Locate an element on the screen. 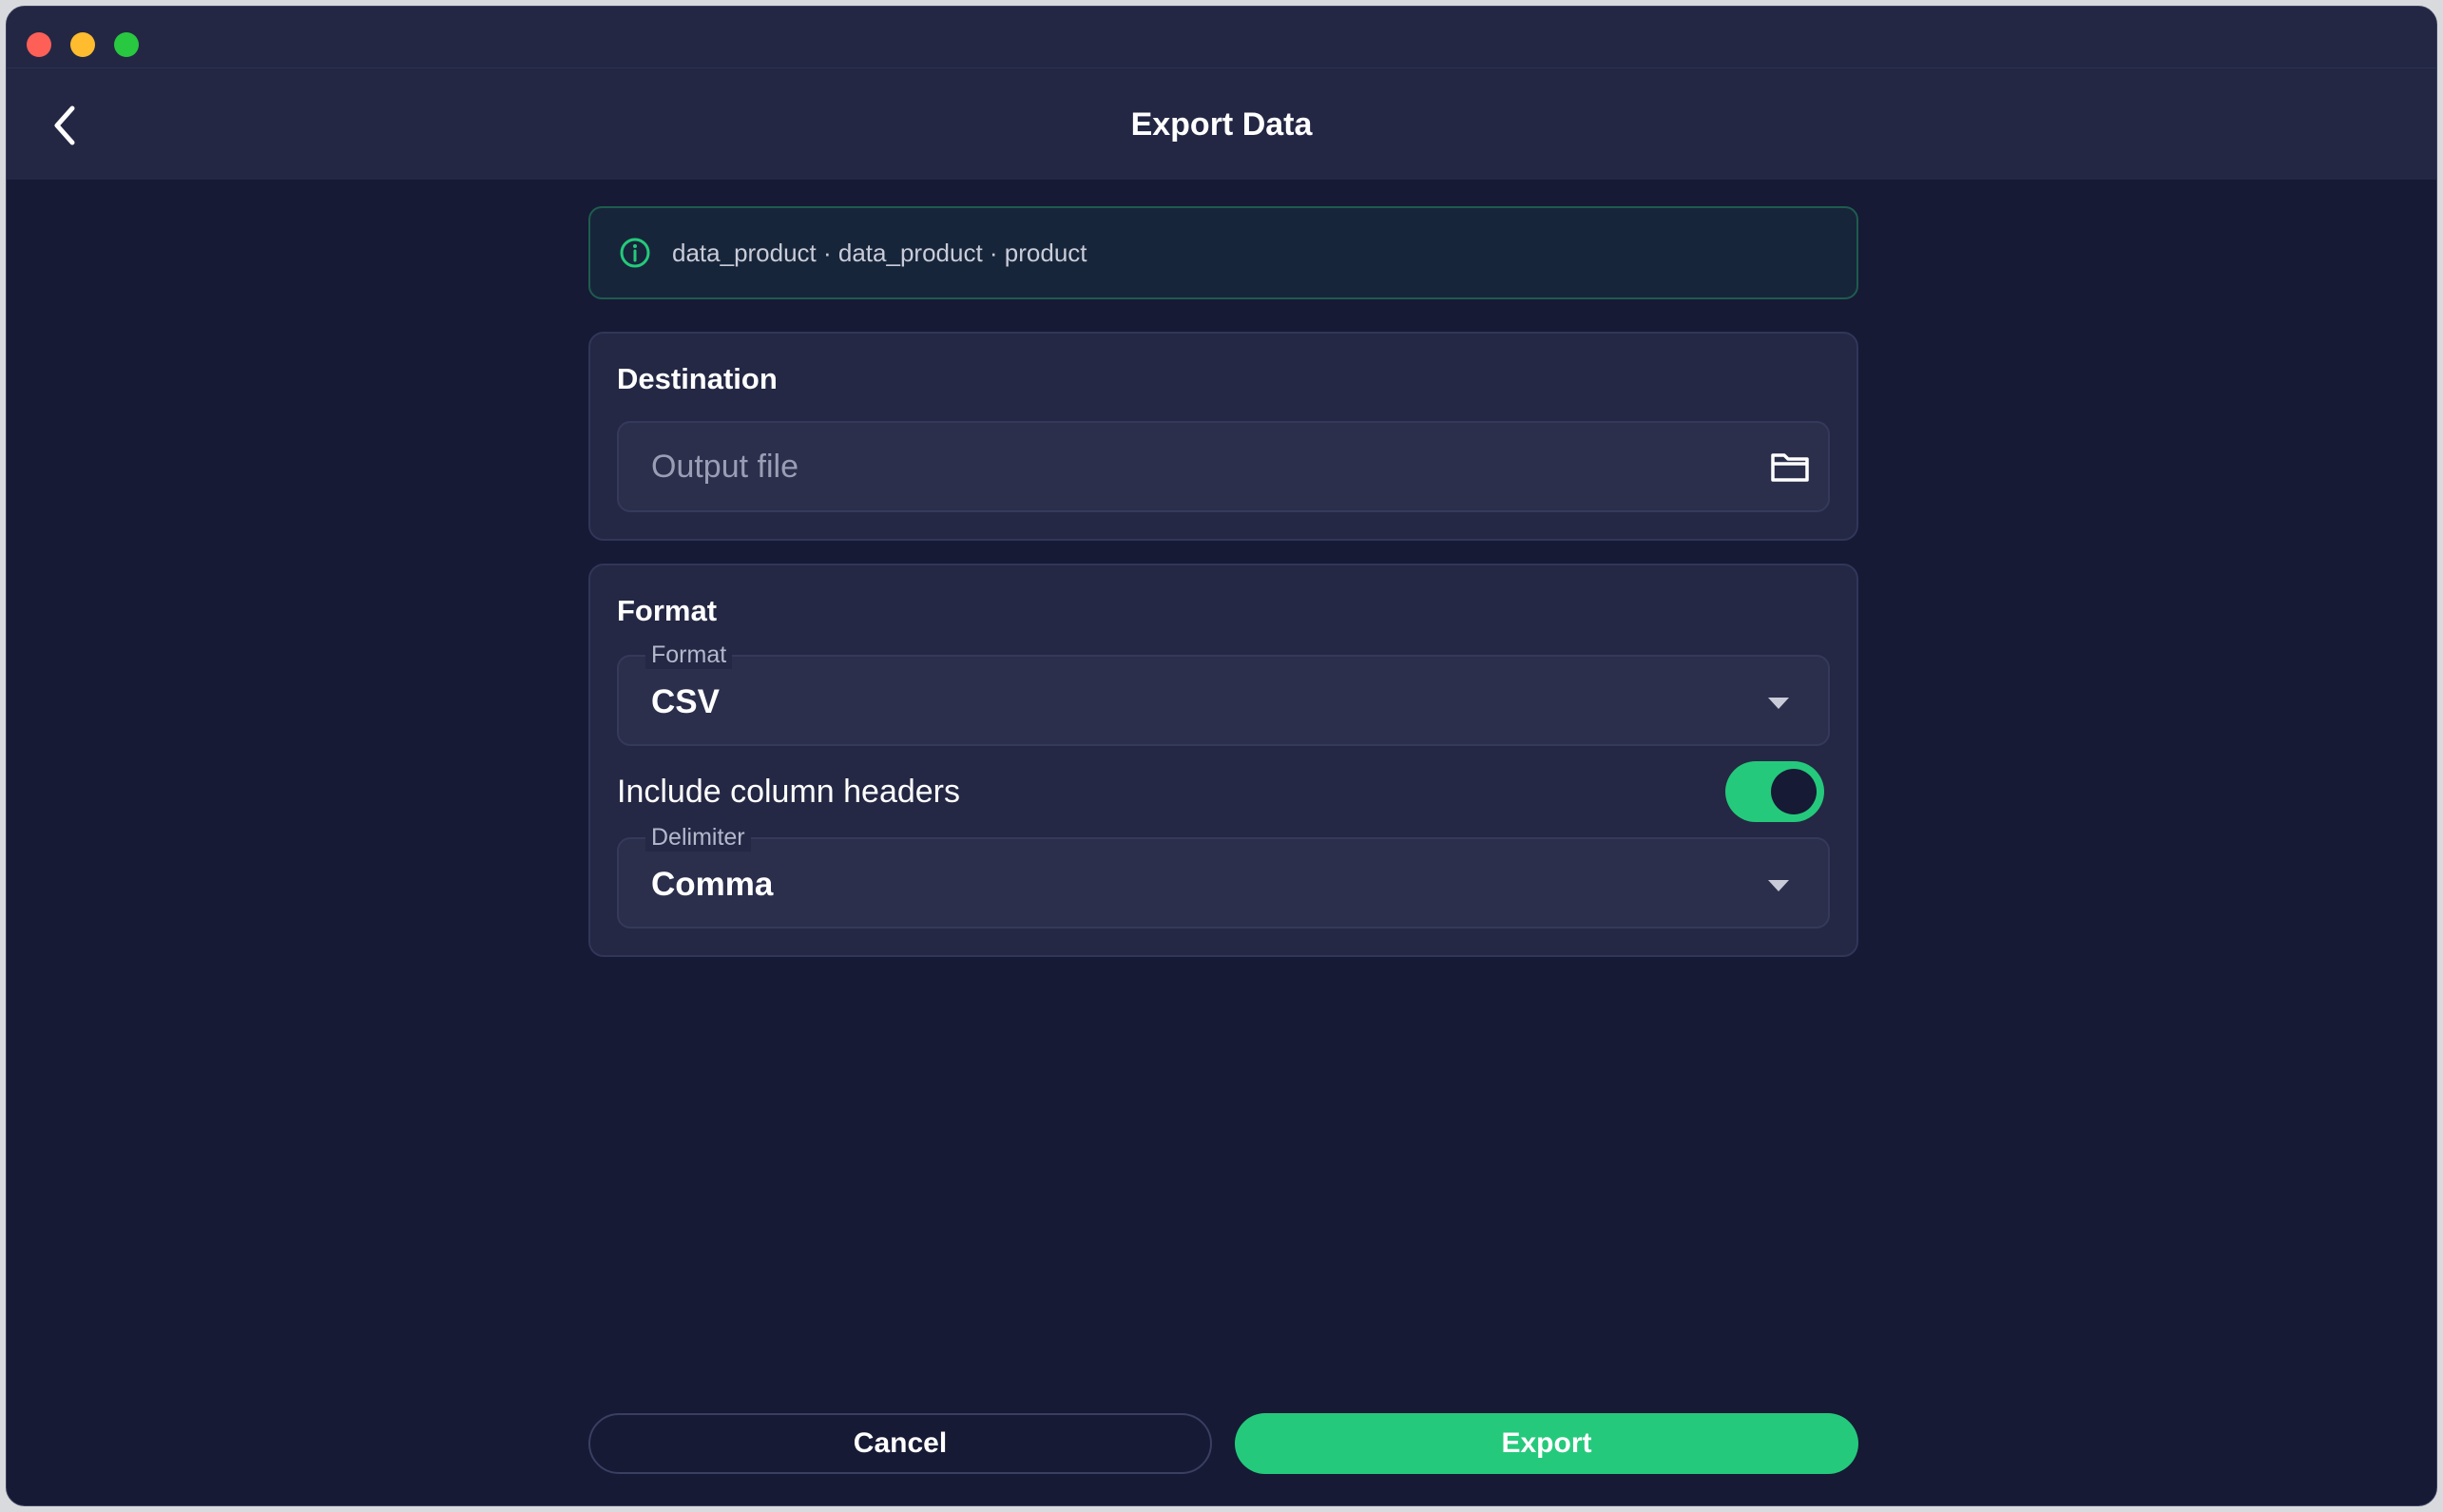  output-file-field is located at coordinates (1223, 466).